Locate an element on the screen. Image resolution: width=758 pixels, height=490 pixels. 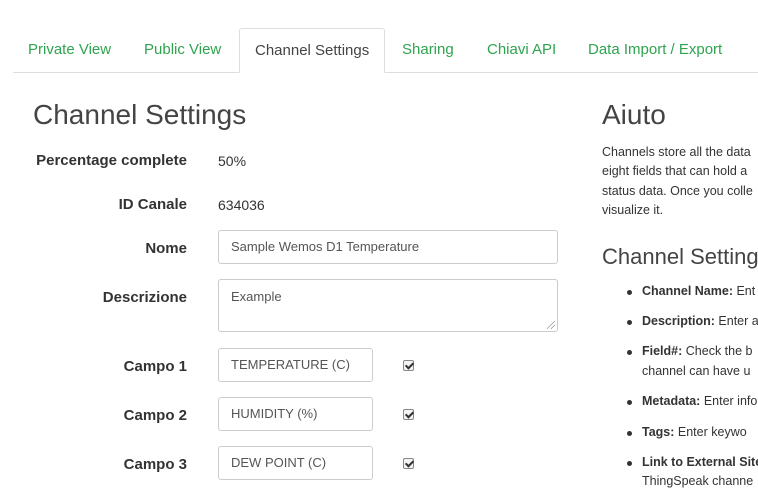
description-label: Descrizione is located at coordinates (144, 297).